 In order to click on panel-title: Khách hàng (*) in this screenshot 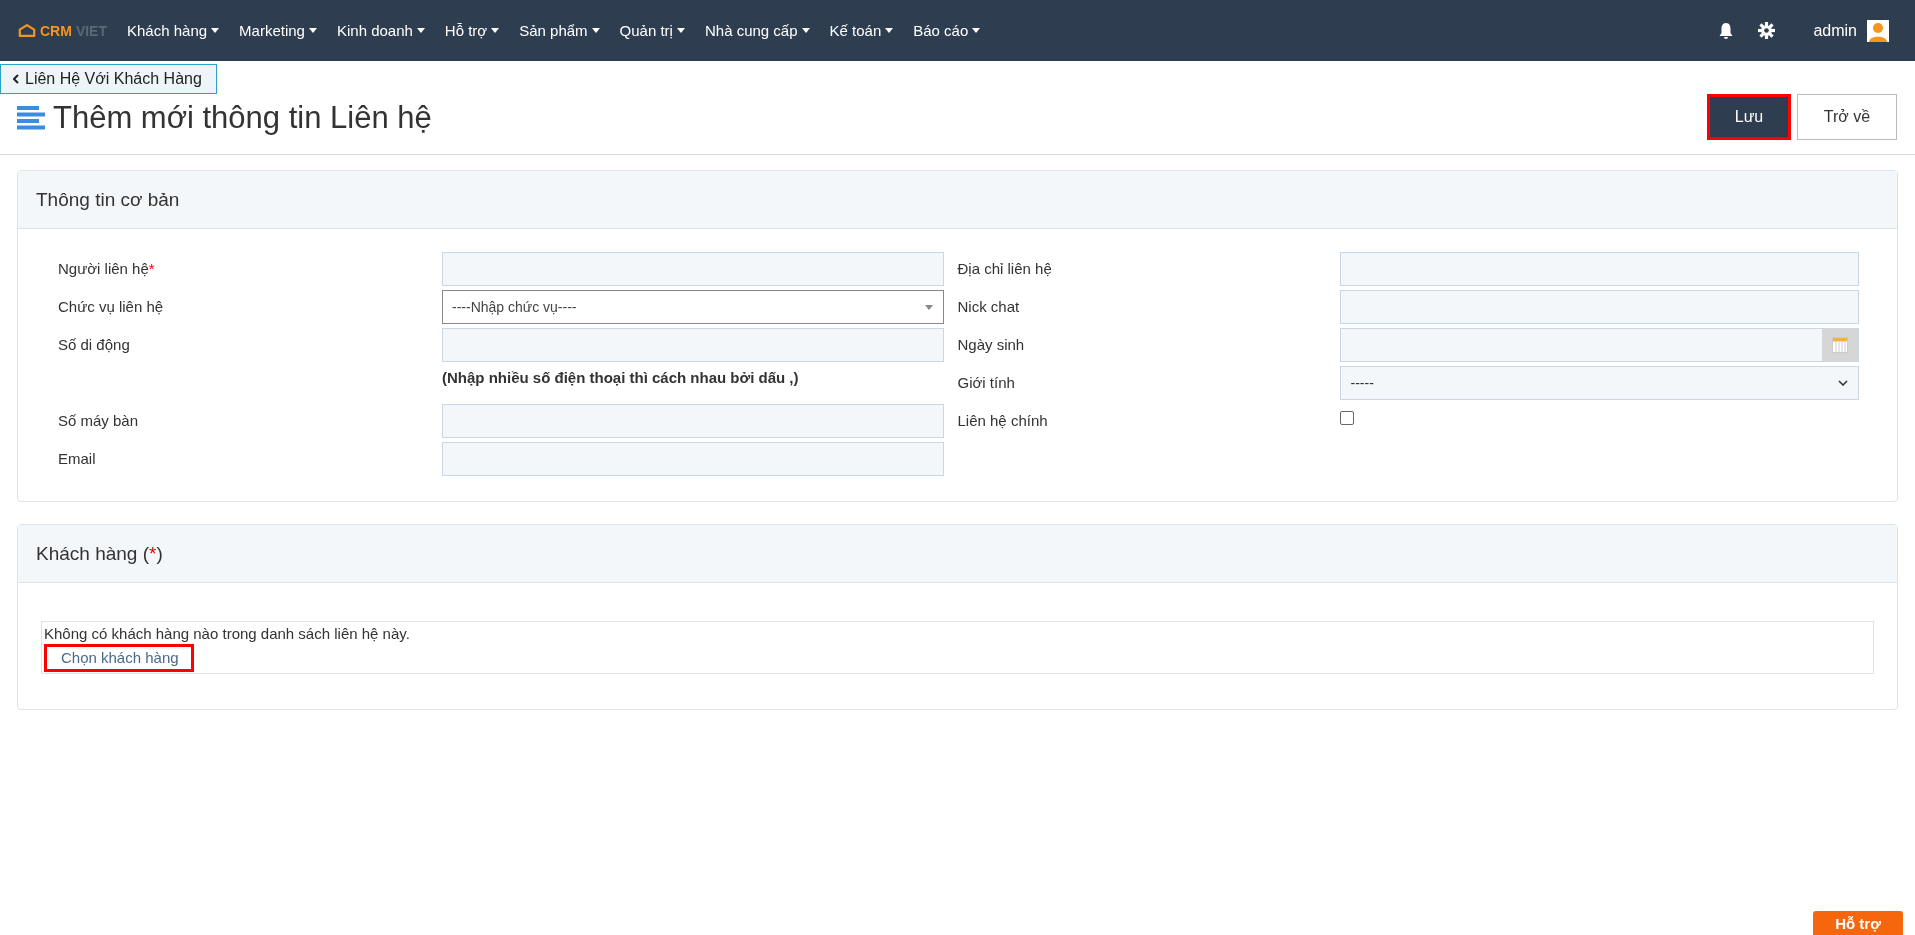, I will do `click(99, 553)`.